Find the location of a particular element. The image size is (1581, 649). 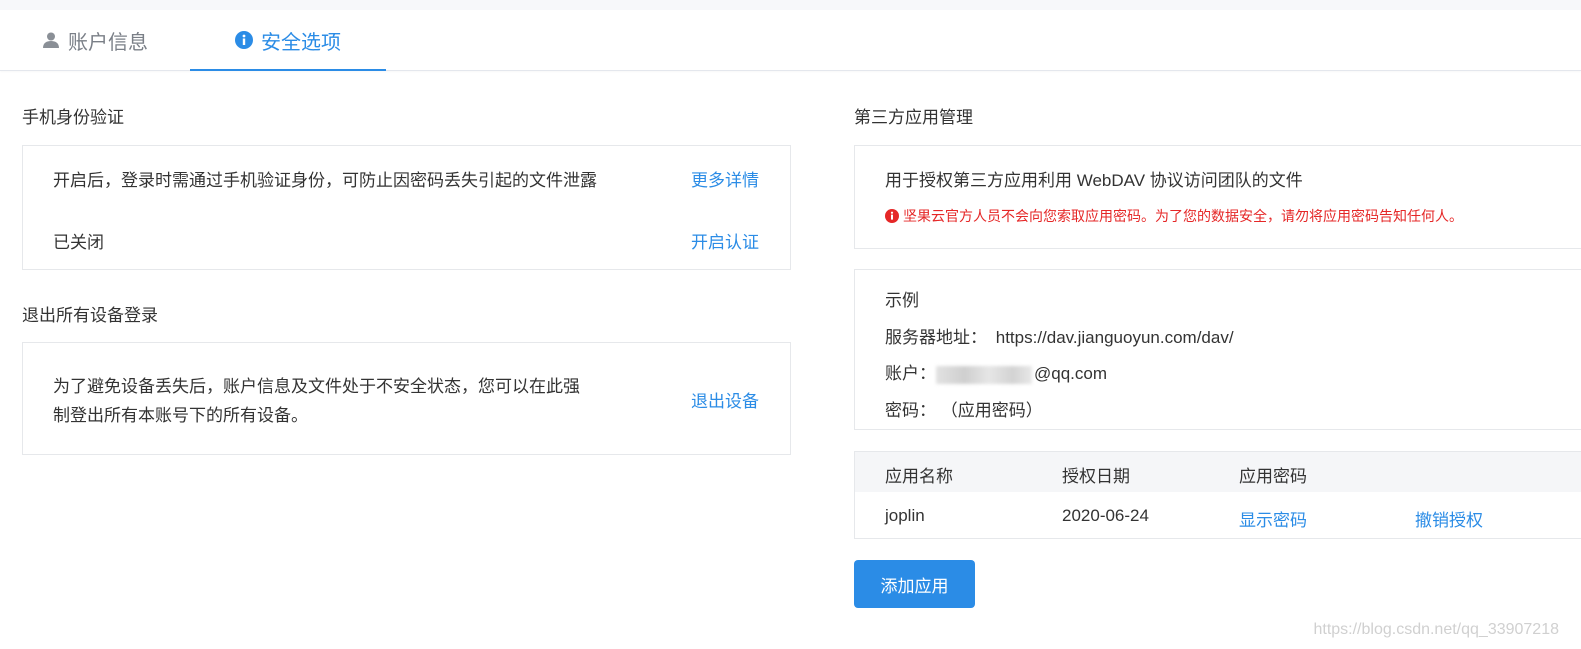

phone-auth-title: 手机身份验证 is located at coordinates (73, 117).